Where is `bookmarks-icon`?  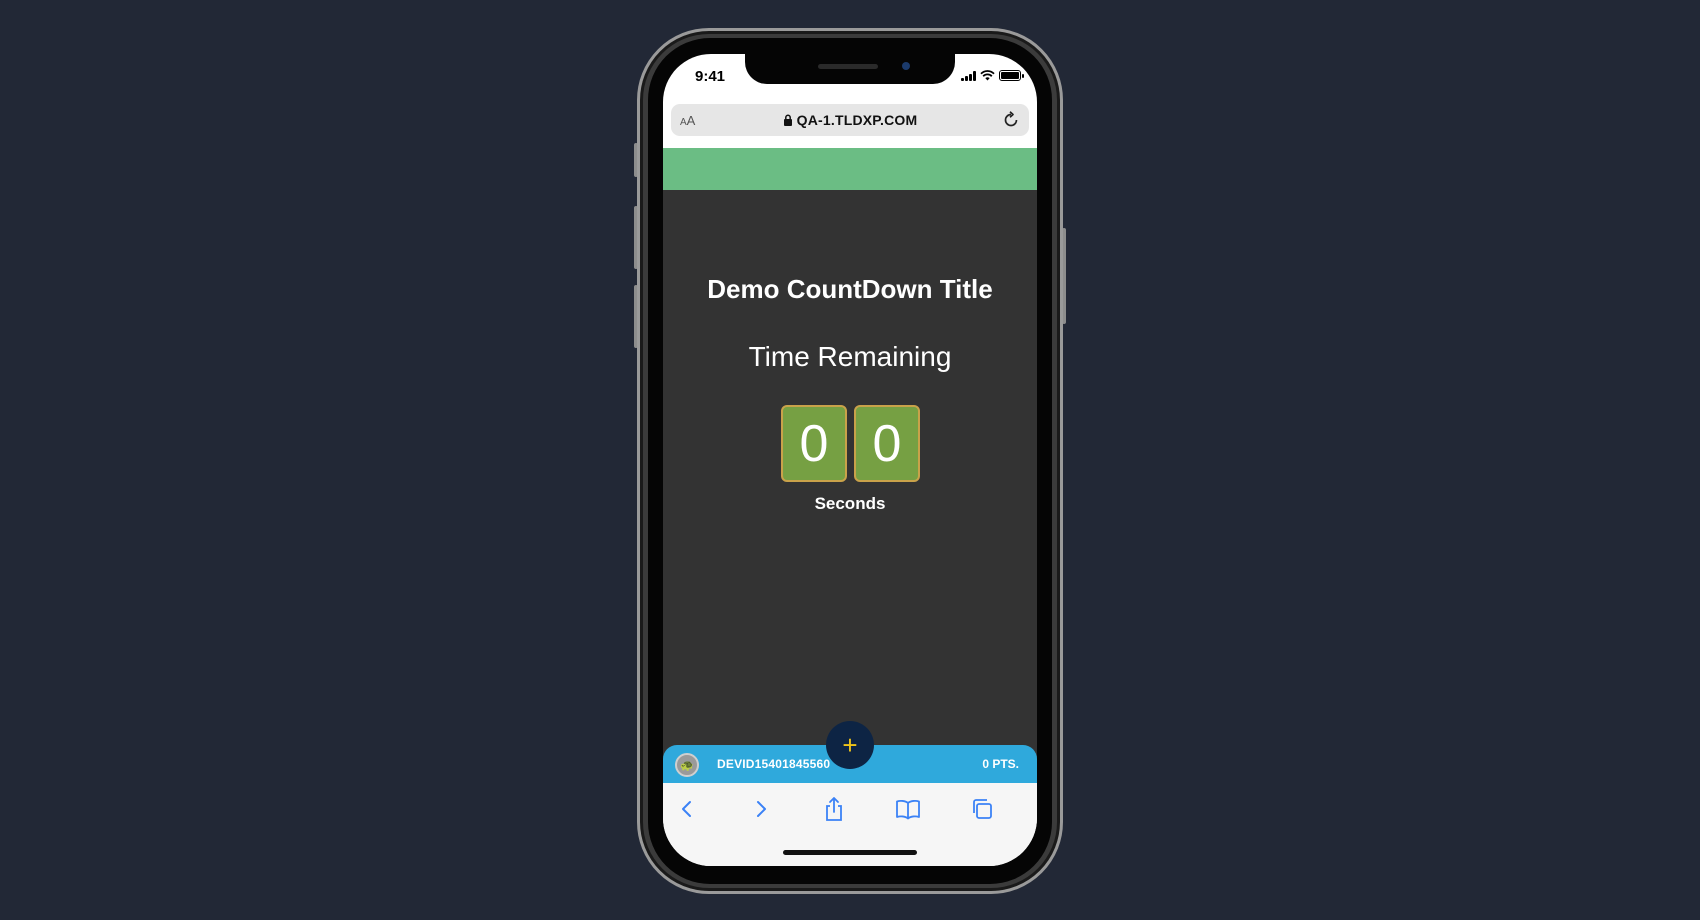 bookmarks-icon is located at coordinates (908, 809).